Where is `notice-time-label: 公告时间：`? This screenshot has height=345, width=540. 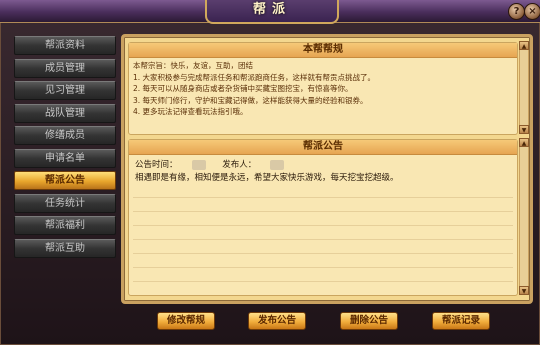 notice-time-label: 公告时间： is located at coordinates (156, 165).